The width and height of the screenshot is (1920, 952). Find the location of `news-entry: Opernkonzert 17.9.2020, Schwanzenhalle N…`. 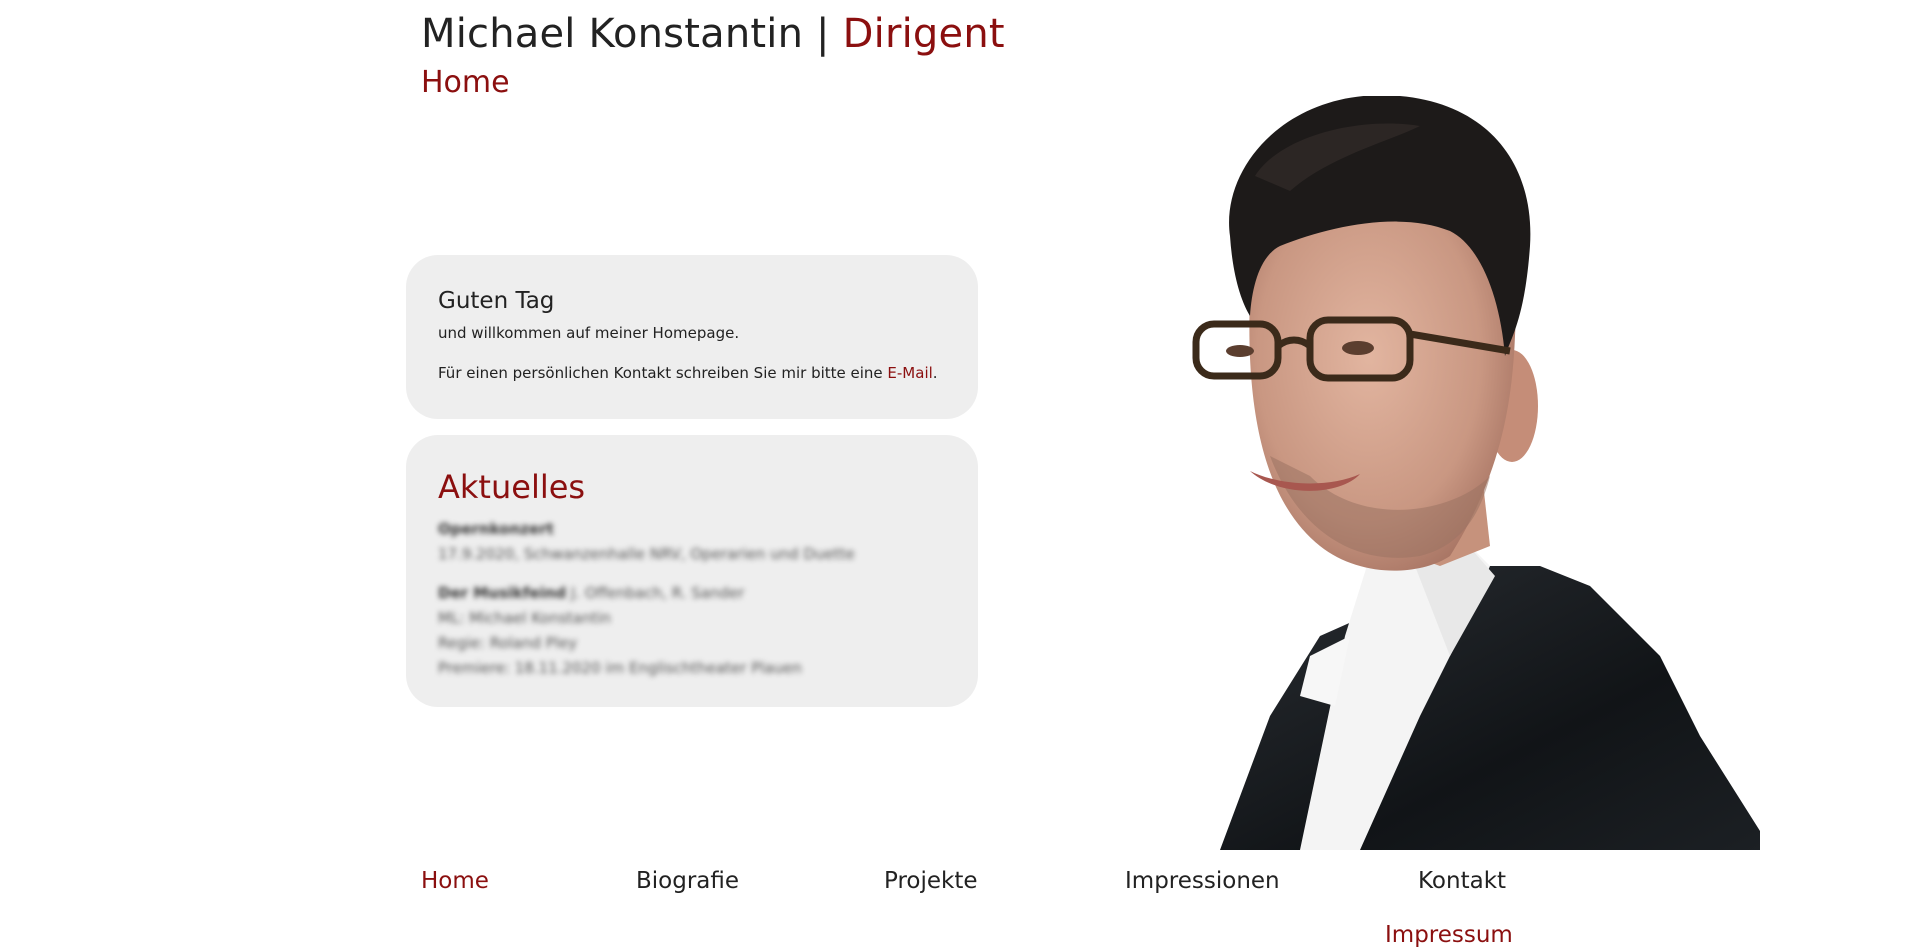

news-entry: Opernkonzert 17.9.2020, Schwanzenhalle N… is located at coordinates (692, 542).